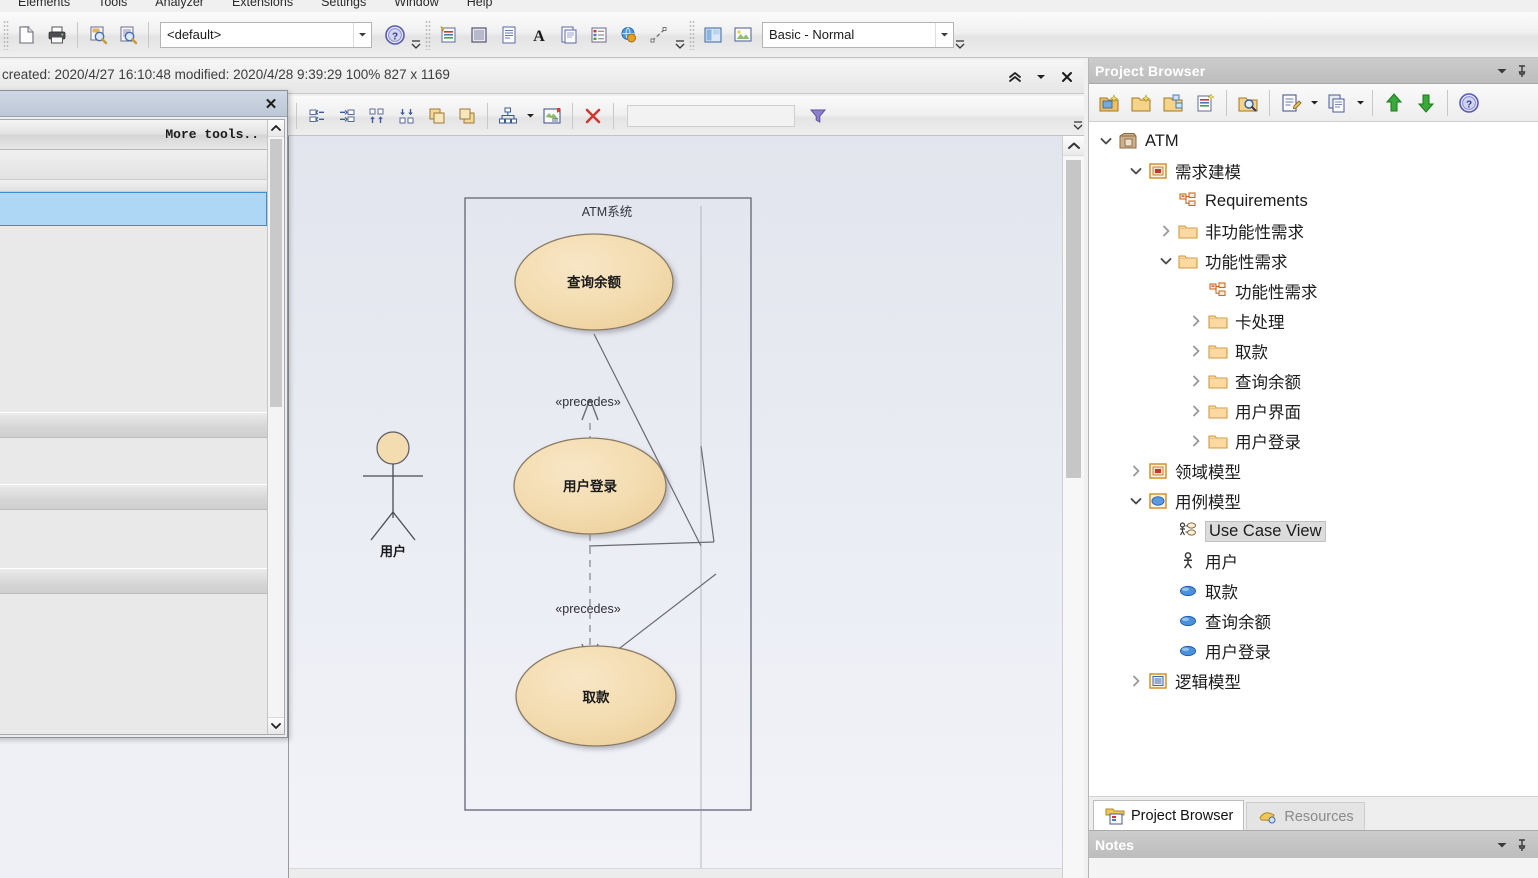 The image size is (1538, 878). What do you see at coordinates (1248, 103) in the screenshot?
I see `find-in-project-icon` at bounding box center [1248, 103].